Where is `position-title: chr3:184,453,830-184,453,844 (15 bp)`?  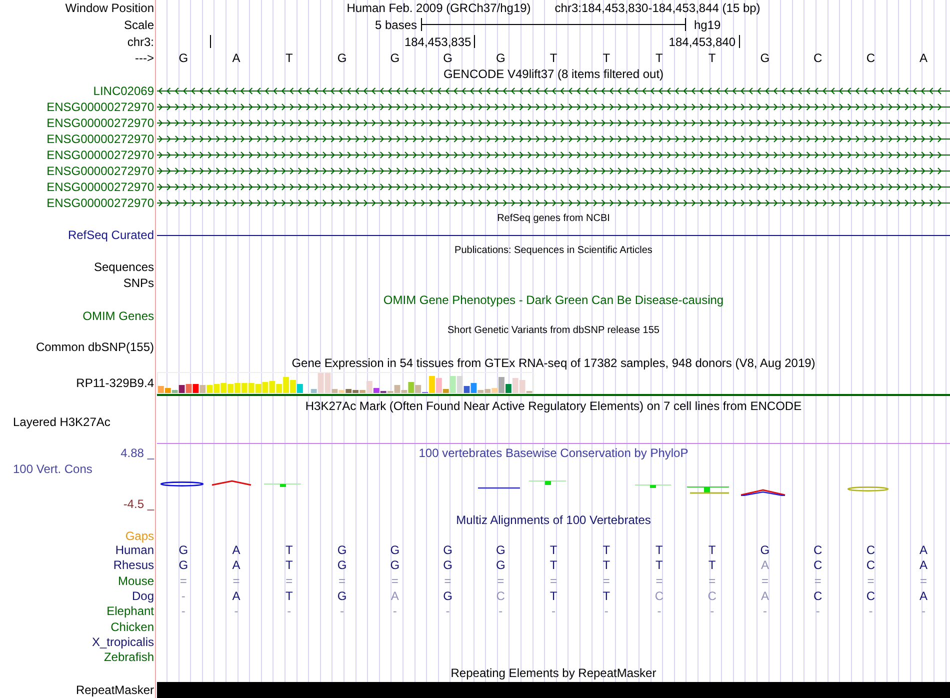 position-title: chr3:184,453,830-184,453,844 (15 bp) is located at coordinates (657, 8).